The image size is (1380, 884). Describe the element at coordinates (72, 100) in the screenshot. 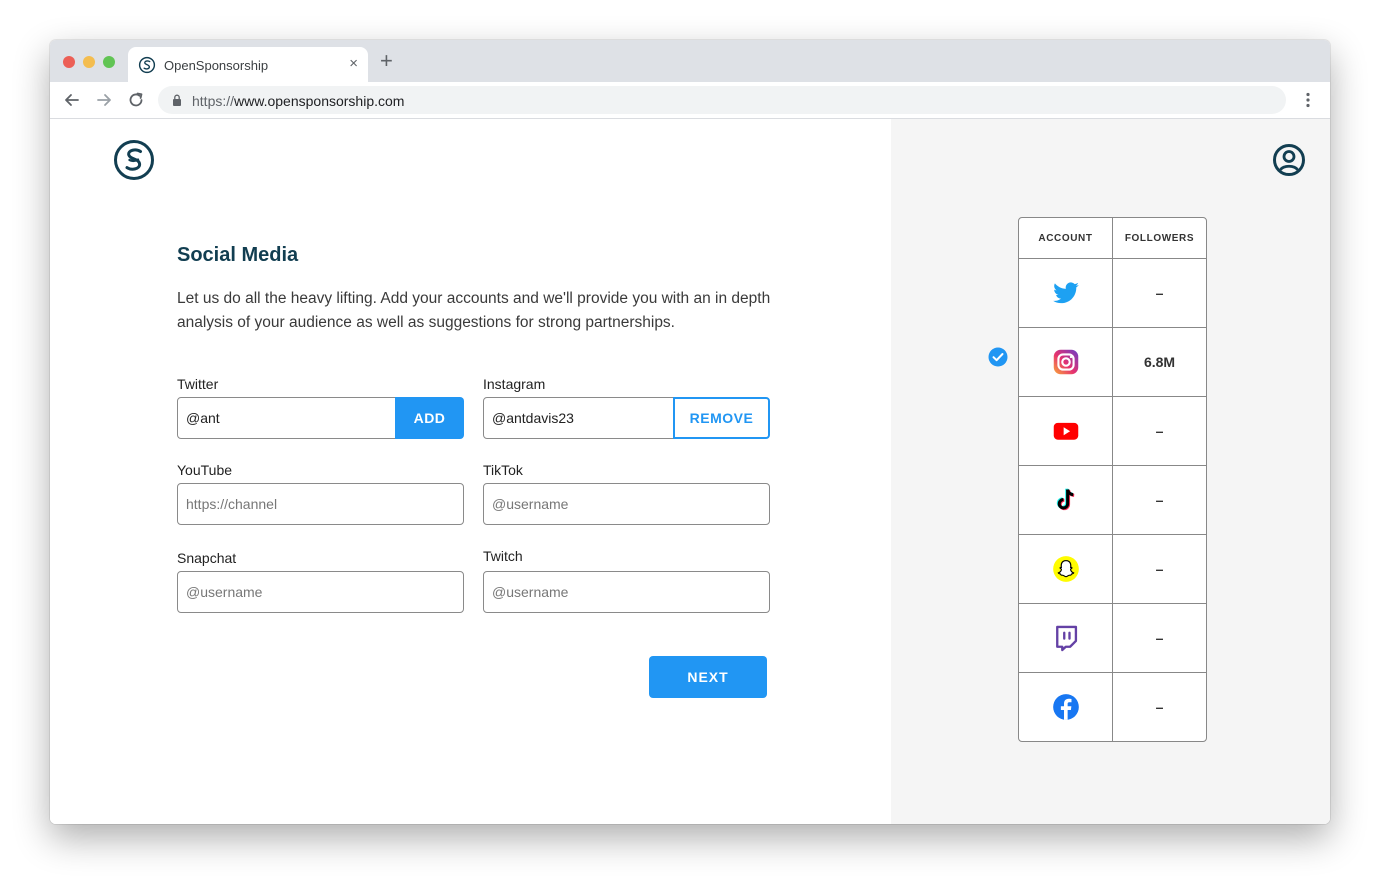

I see `back-arrow-icon` at that location.